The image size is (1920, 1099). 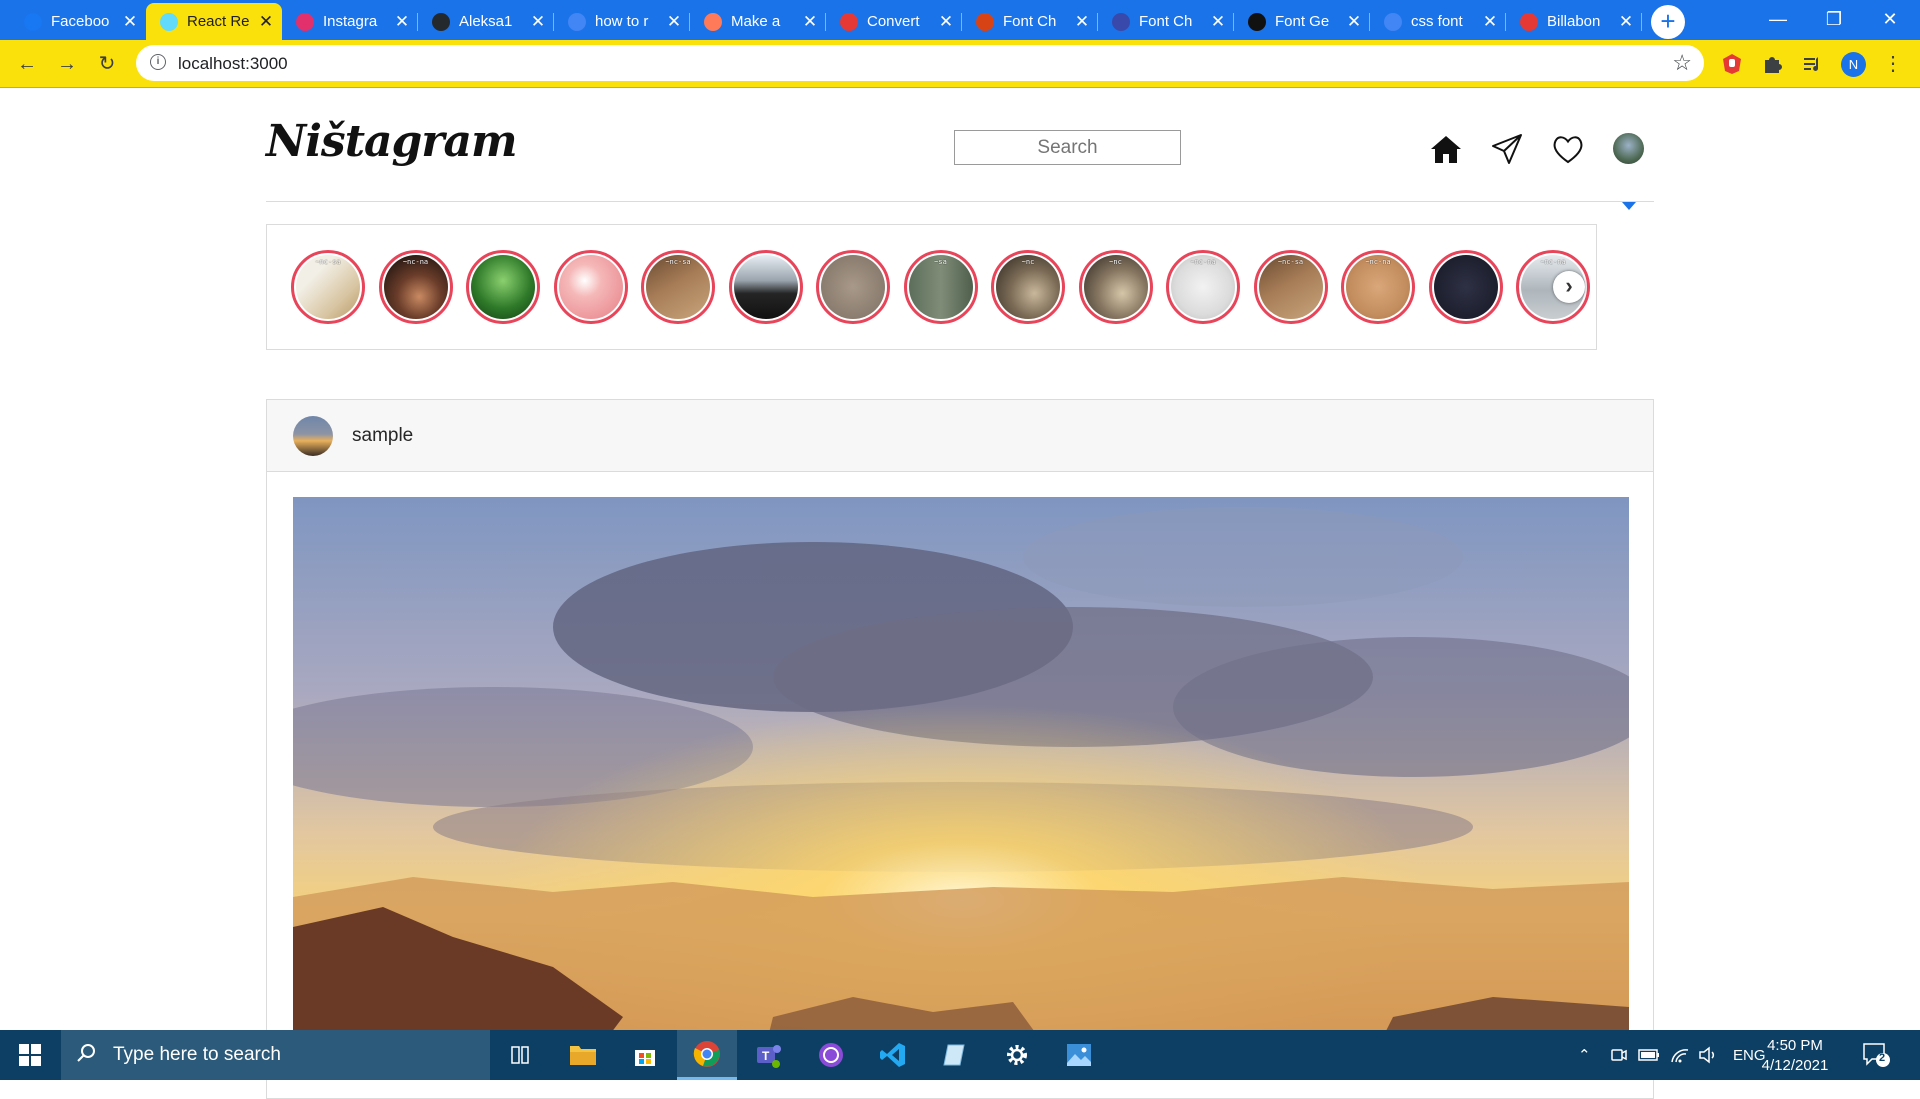 I want to click on chrome-icon, so click(x=707, y=1055).